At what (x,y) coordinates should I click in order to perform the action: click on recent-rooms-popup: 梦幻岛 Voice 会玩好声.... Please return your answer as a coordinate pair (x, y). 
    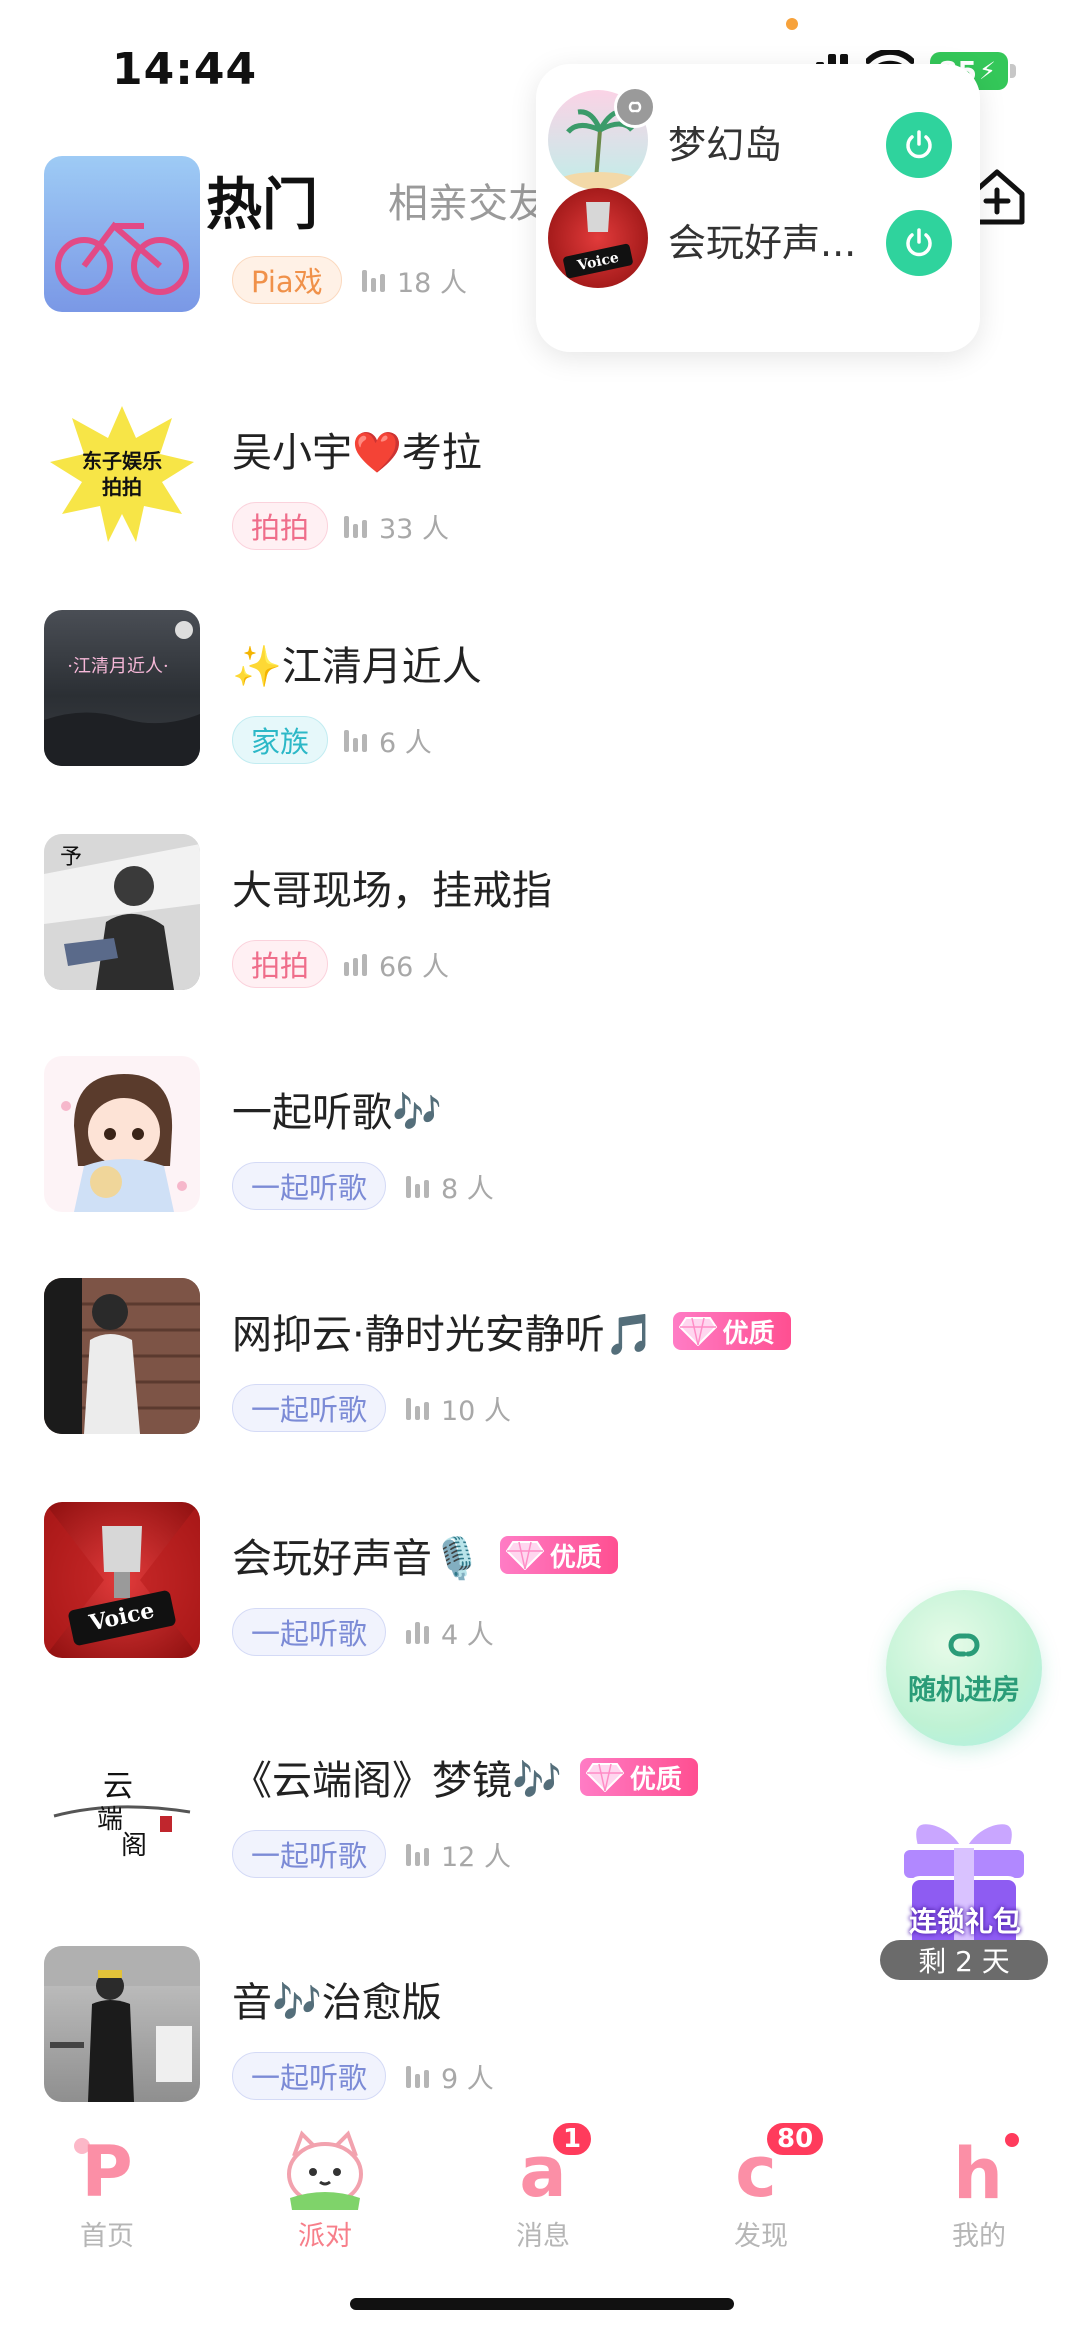
    Looking at the image, I should click on (758, 208).